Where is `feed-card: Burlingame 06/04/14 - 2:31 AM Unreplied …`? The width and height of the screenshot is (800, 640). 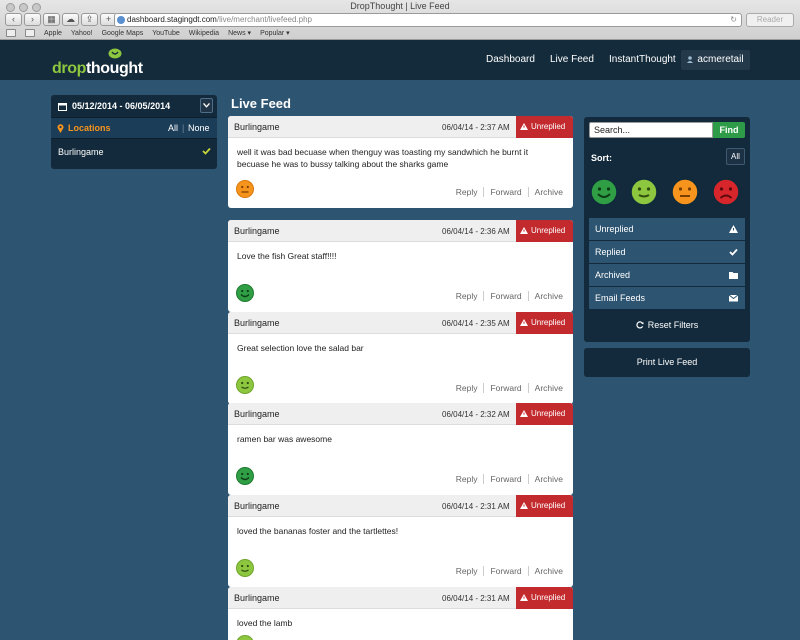
feed-card: Burlingame 06/04/14 - 2:31 AM Unreplied … is located at coordinates (400, 541).